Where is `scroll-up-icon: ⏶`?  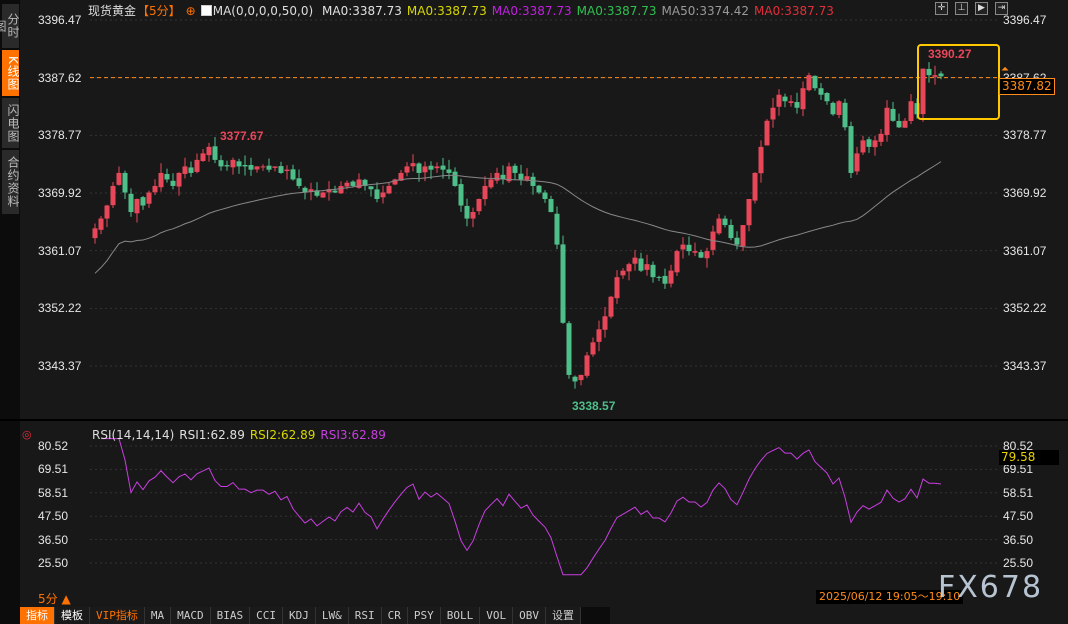 scroll-up-icon: ⏶ is located at coordinates (1005, 69).